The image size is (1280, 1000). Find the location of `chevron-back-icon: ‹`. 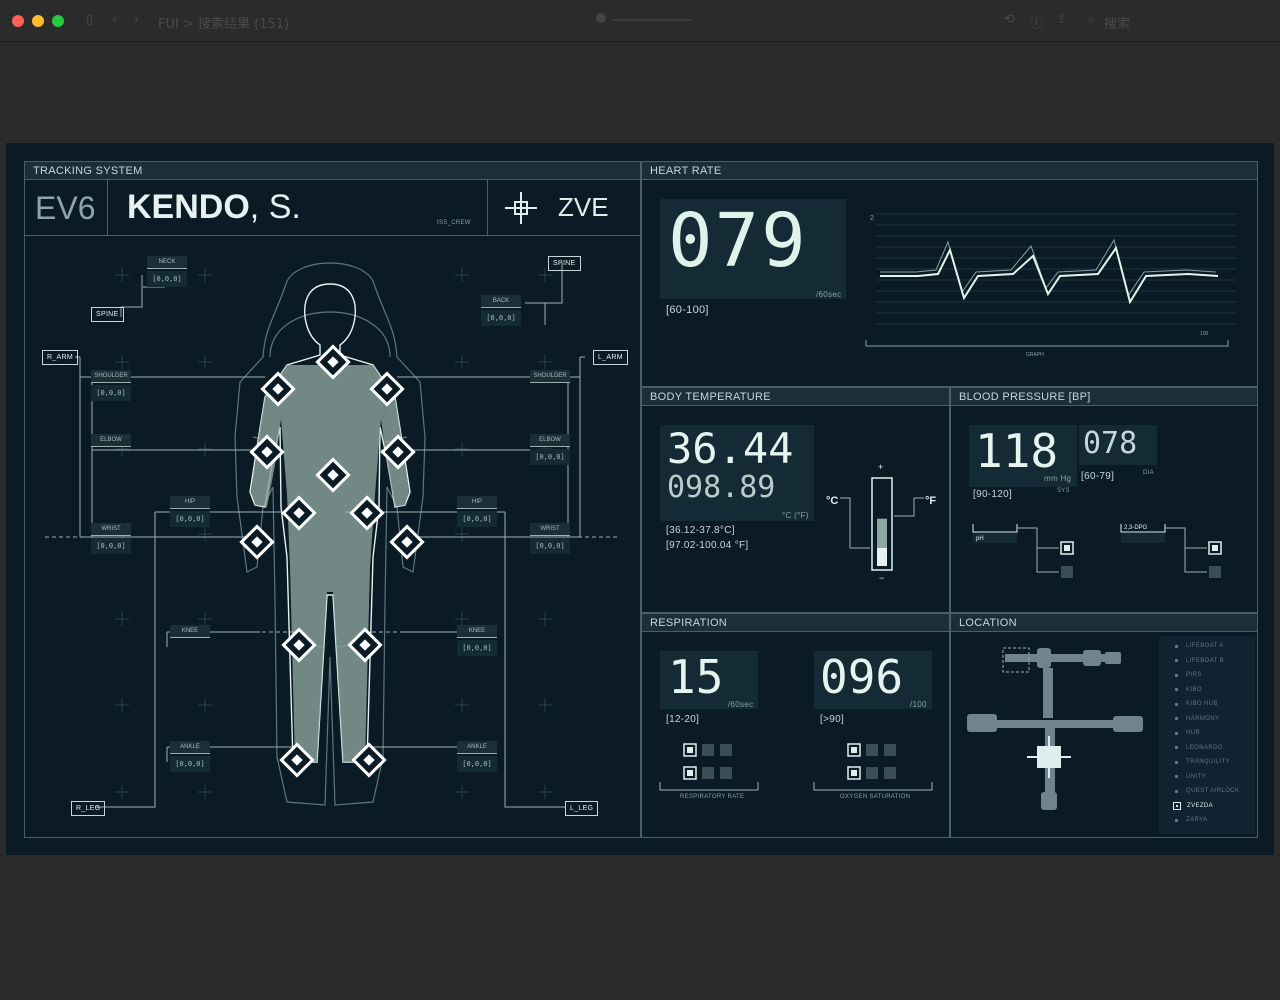

chevron-back-icon: ‹ is located at coordinates (114, 19).